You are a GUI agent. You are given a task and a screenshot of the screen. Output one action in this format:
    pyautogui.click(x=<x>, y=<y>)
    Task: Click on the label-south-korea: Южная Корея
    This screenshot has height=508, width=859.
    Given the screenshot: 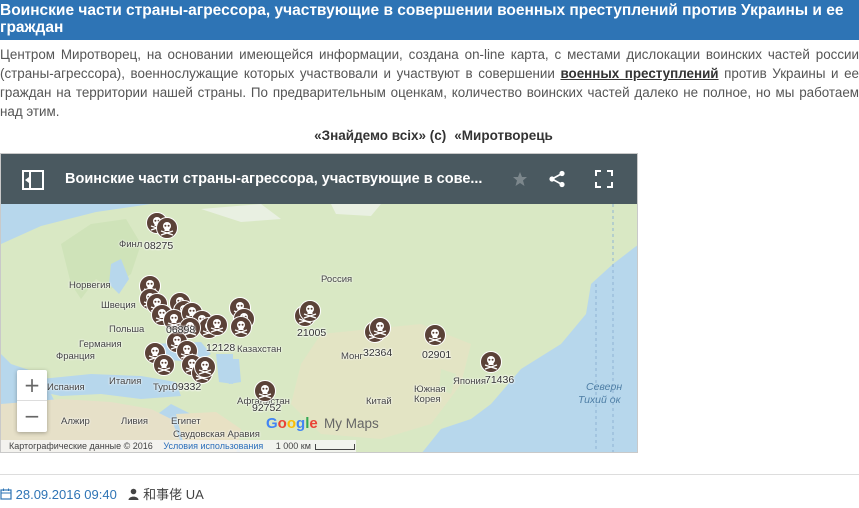 What is the action you would take?
    pyautogui.click(x=430, y=394)
    